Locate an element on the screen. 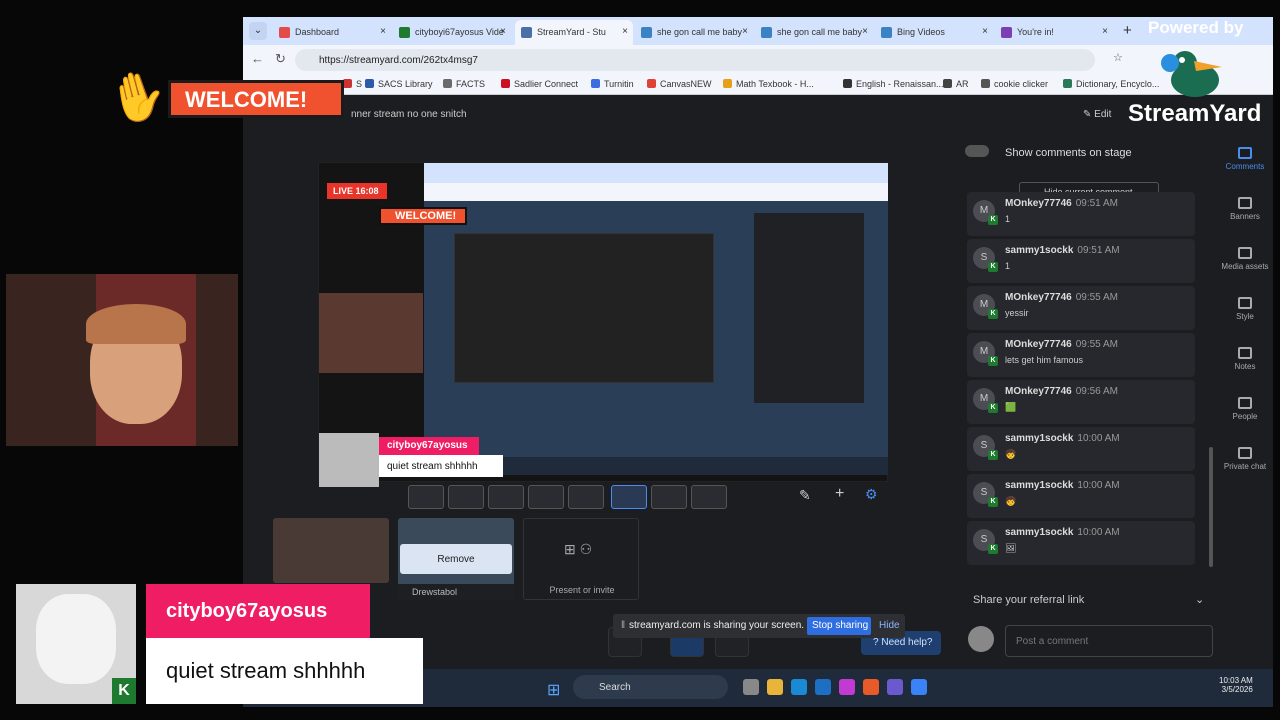 The width and height of the screenshot is (1280, 720). present-label: Present or invite is located at coordinates (582, 590).